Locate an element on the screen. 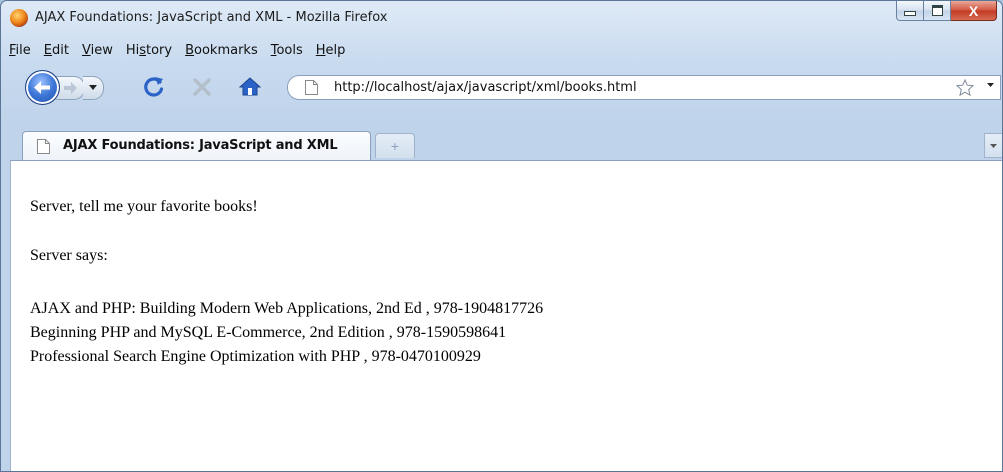 Image resolution: width=1003 pixels, height=472 pixels. history-dropdown-icon is located at coordinates (93, 87).